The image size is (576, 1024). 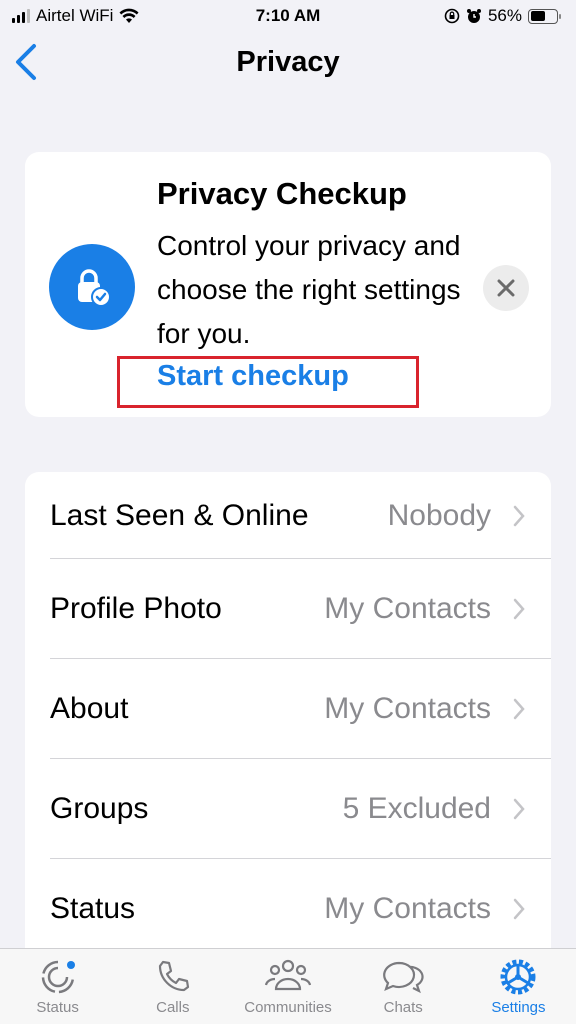 What do you see at coordinates (99, 808) in the screenshot?
I see `row-label: Groups` at bounding box center [99, 808].